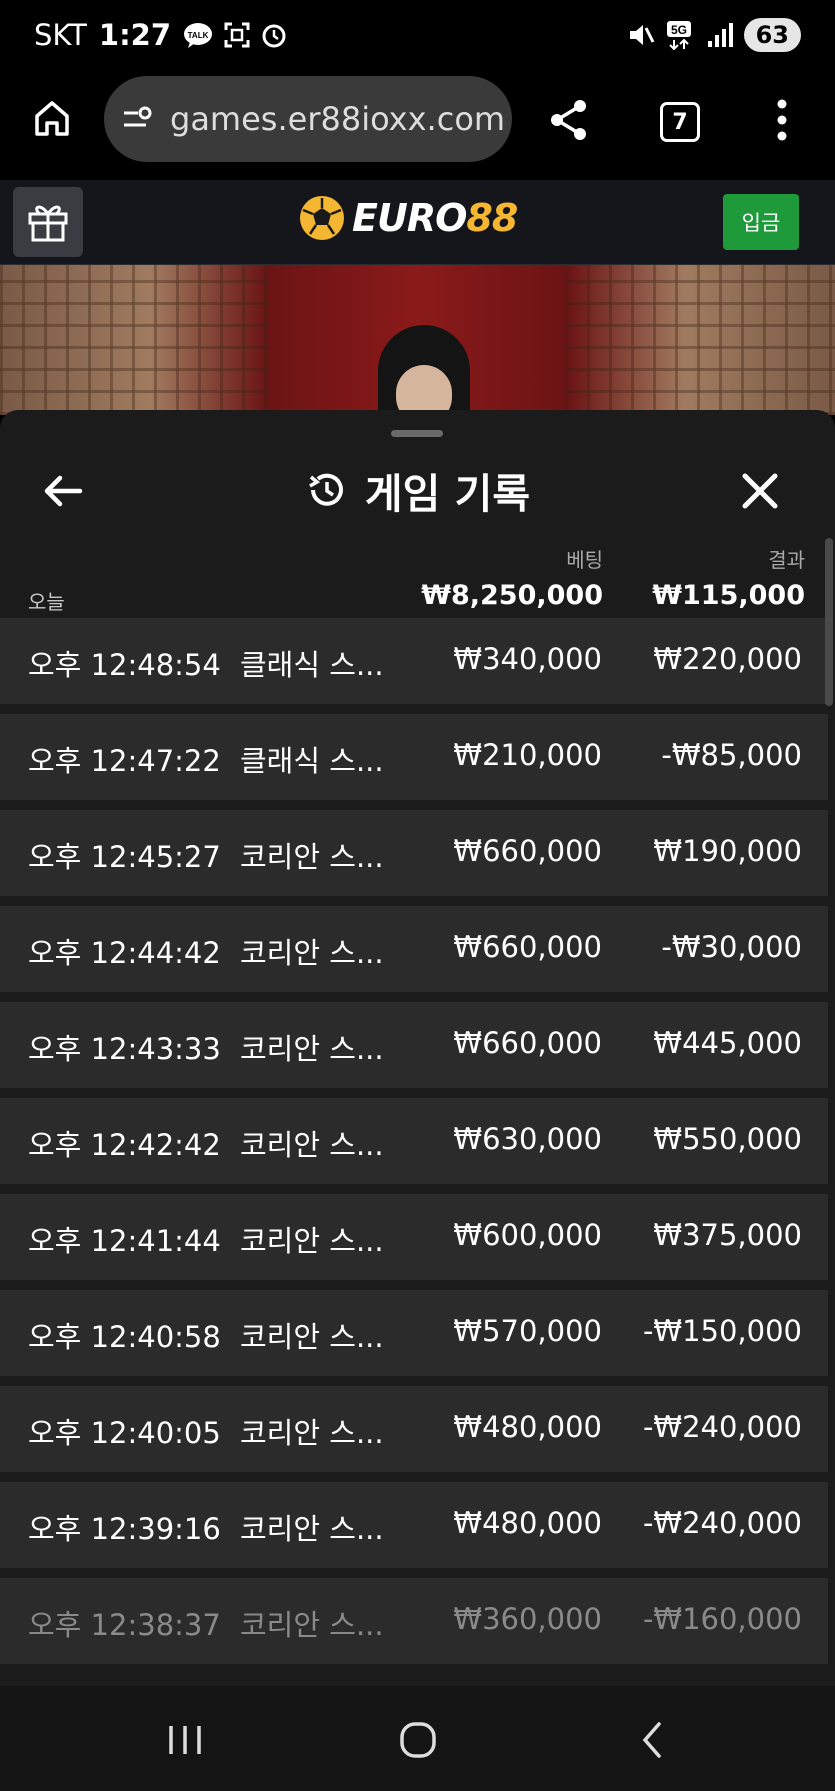  I want to click on row-bet: ₩630,000, so click(527, 1139).